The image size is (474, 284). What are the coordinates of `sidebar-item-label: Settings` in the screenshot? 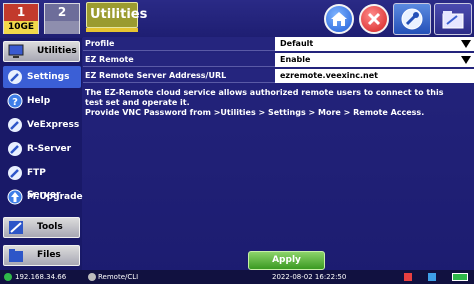 It's located at (48, 77).